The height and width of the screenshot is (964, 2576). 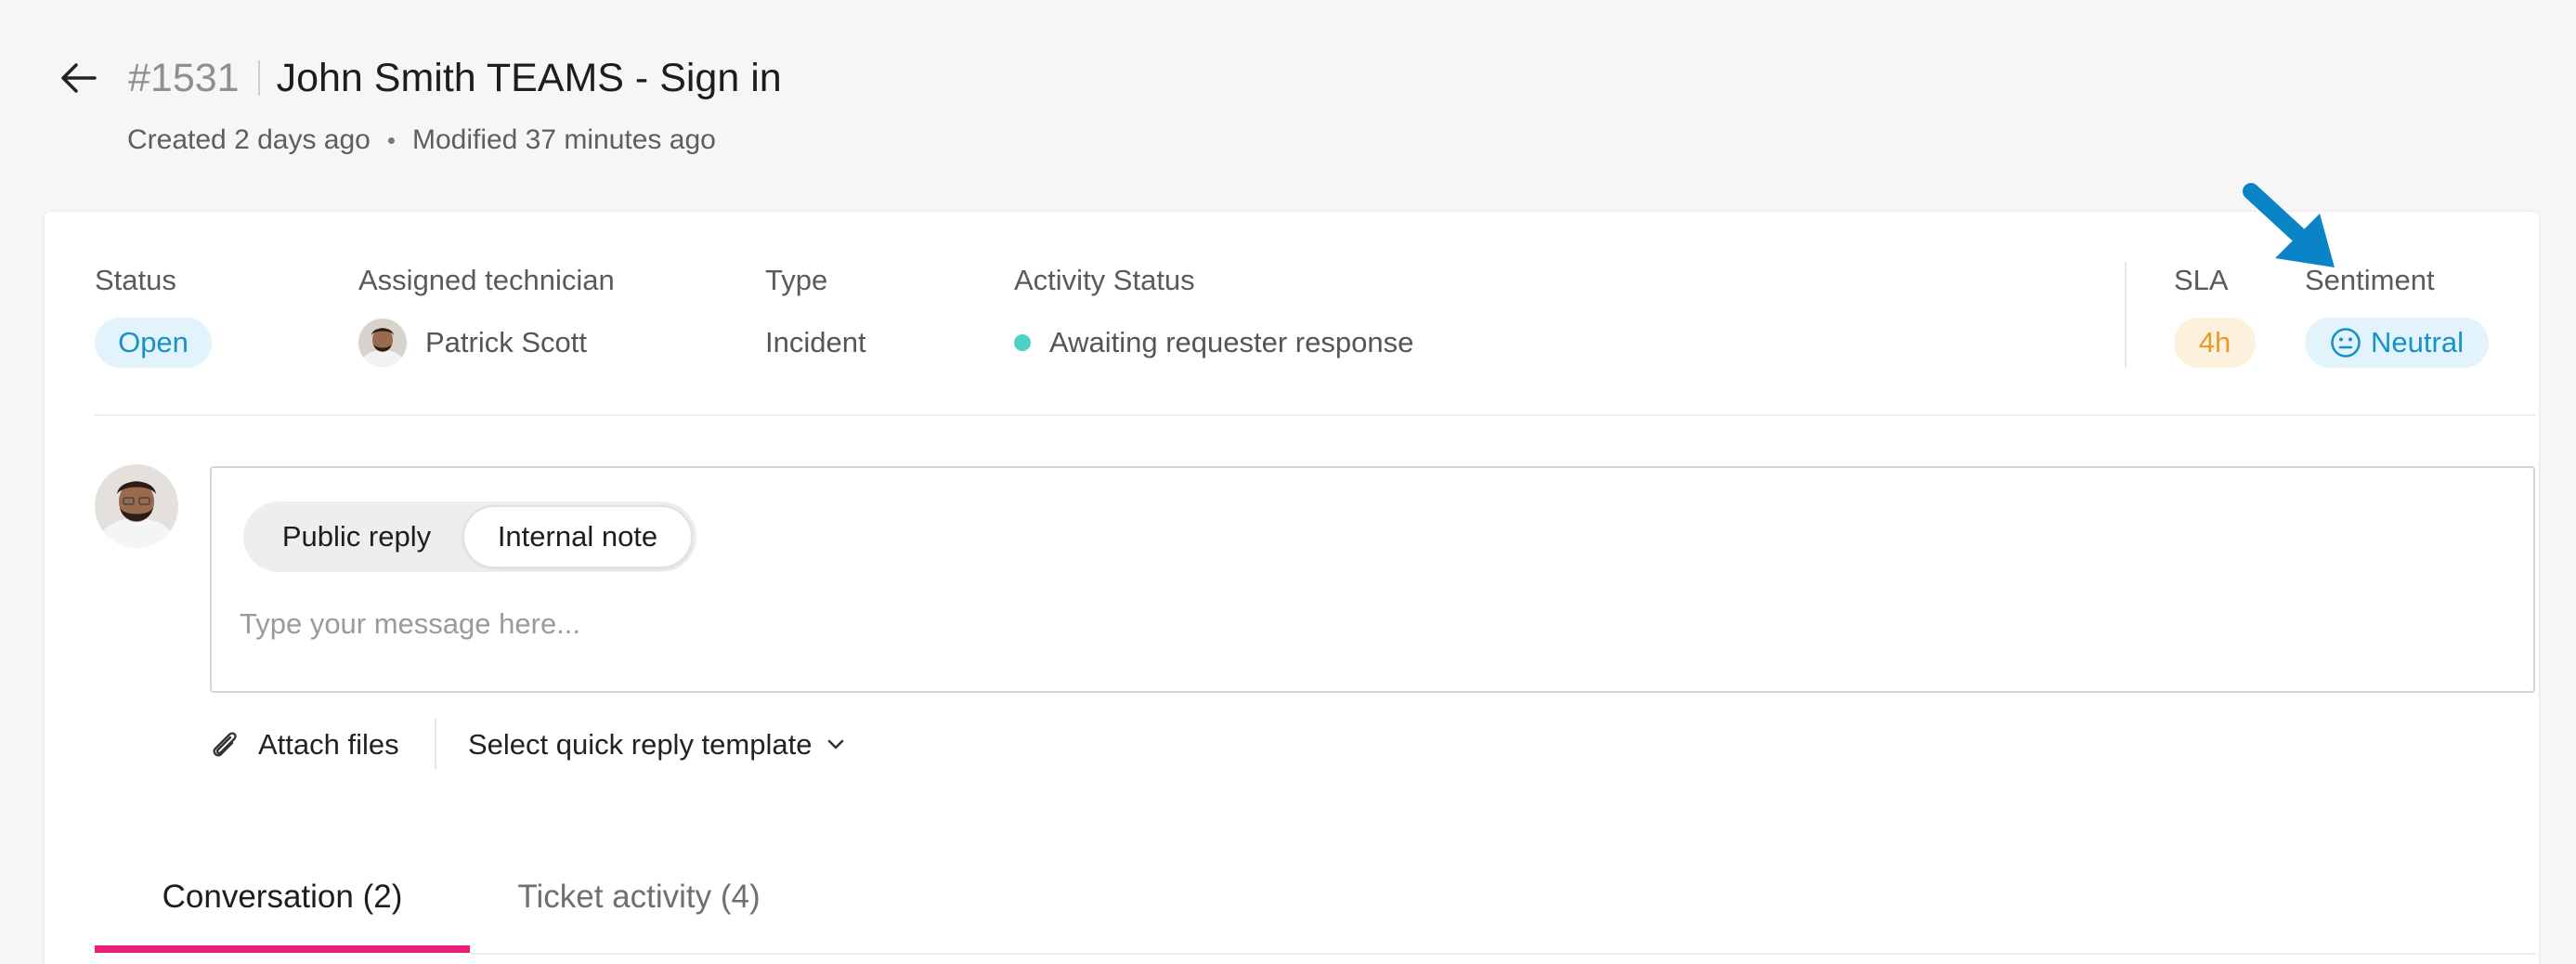 What do you see at coordinates (640, 744) in the screenshot?
I see `quick-reply-label: Select quick reply template` at bounding box center [640, 744].